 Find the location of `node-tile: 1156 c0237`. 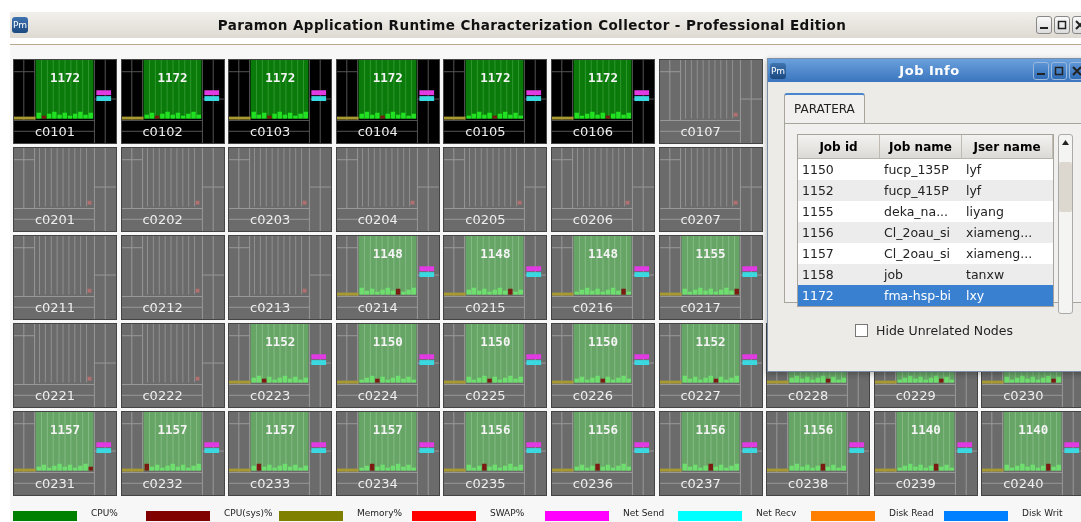

node-tile: 1156 c0237 is located at coordinates (710, 453).